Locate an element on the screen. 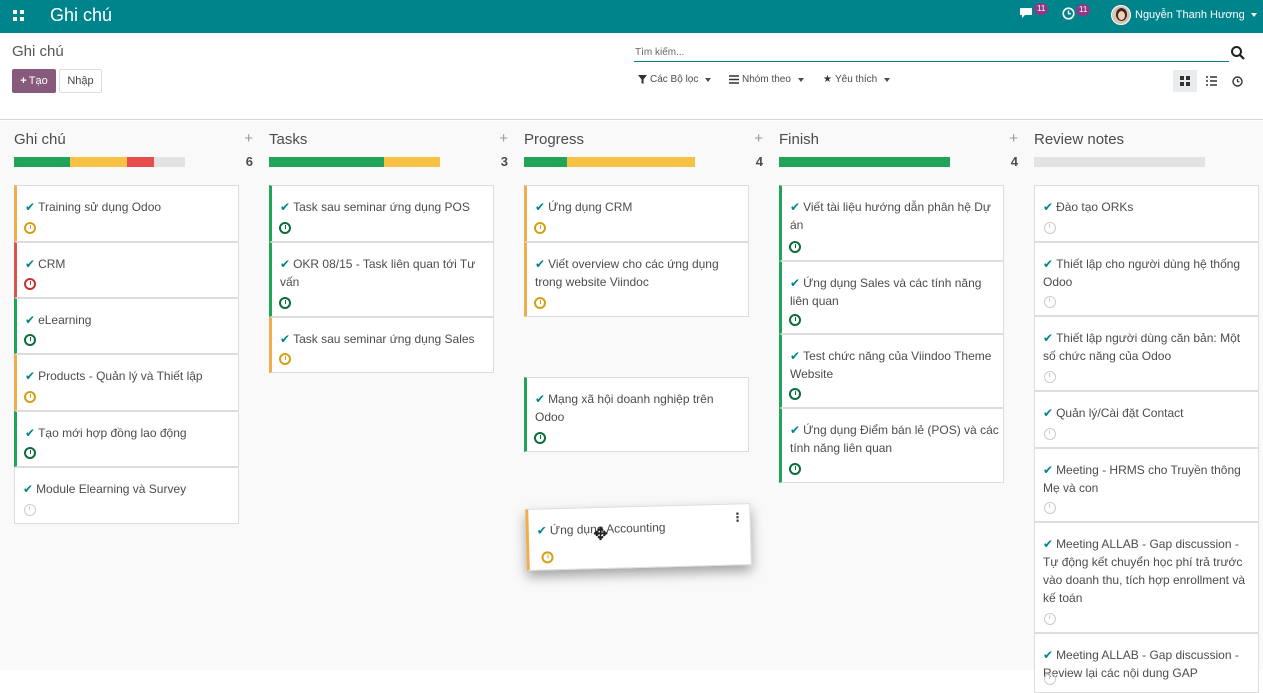 This screenshot has width=1263, height=693. clock-icon is located at coordinates (1237, 81).